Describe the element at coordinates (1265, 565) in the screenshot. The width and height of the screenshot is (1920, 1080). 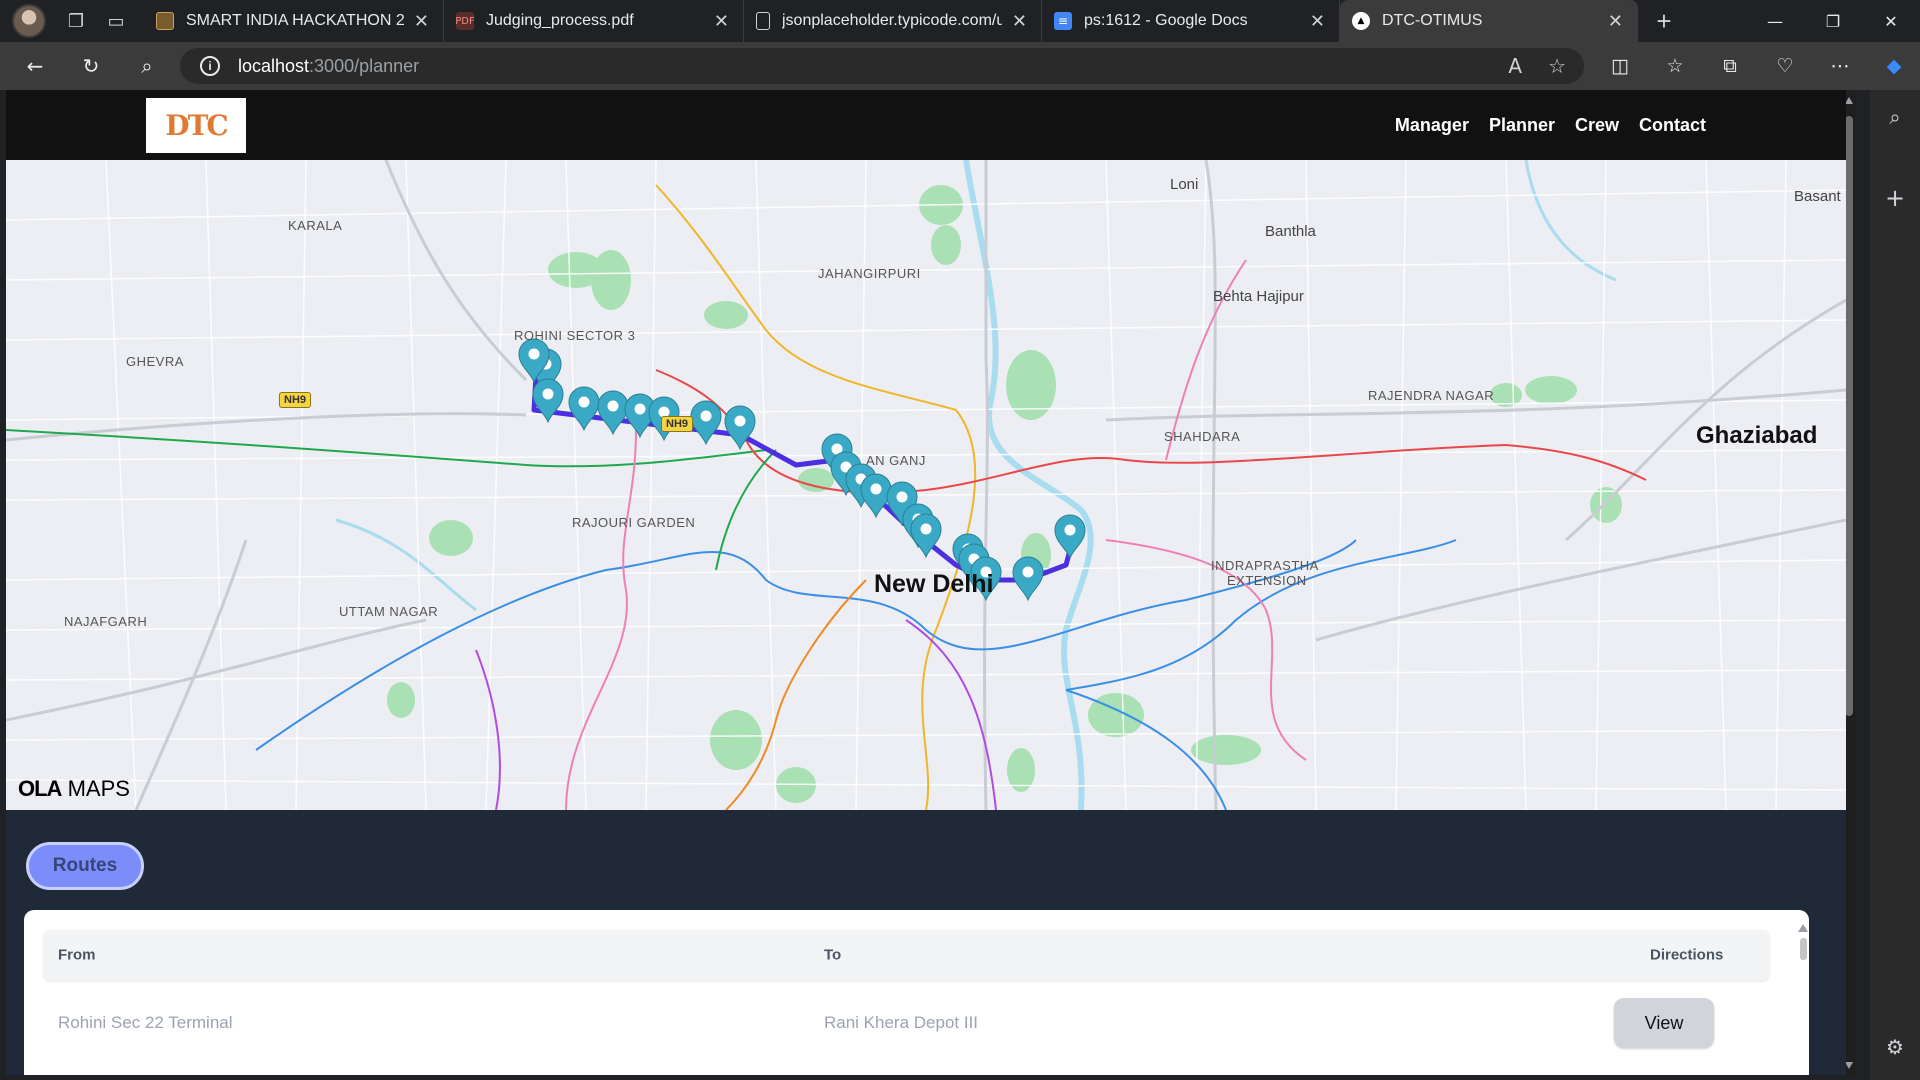
I see `label-indraprastha: INDRAPRASTHA` at that location.